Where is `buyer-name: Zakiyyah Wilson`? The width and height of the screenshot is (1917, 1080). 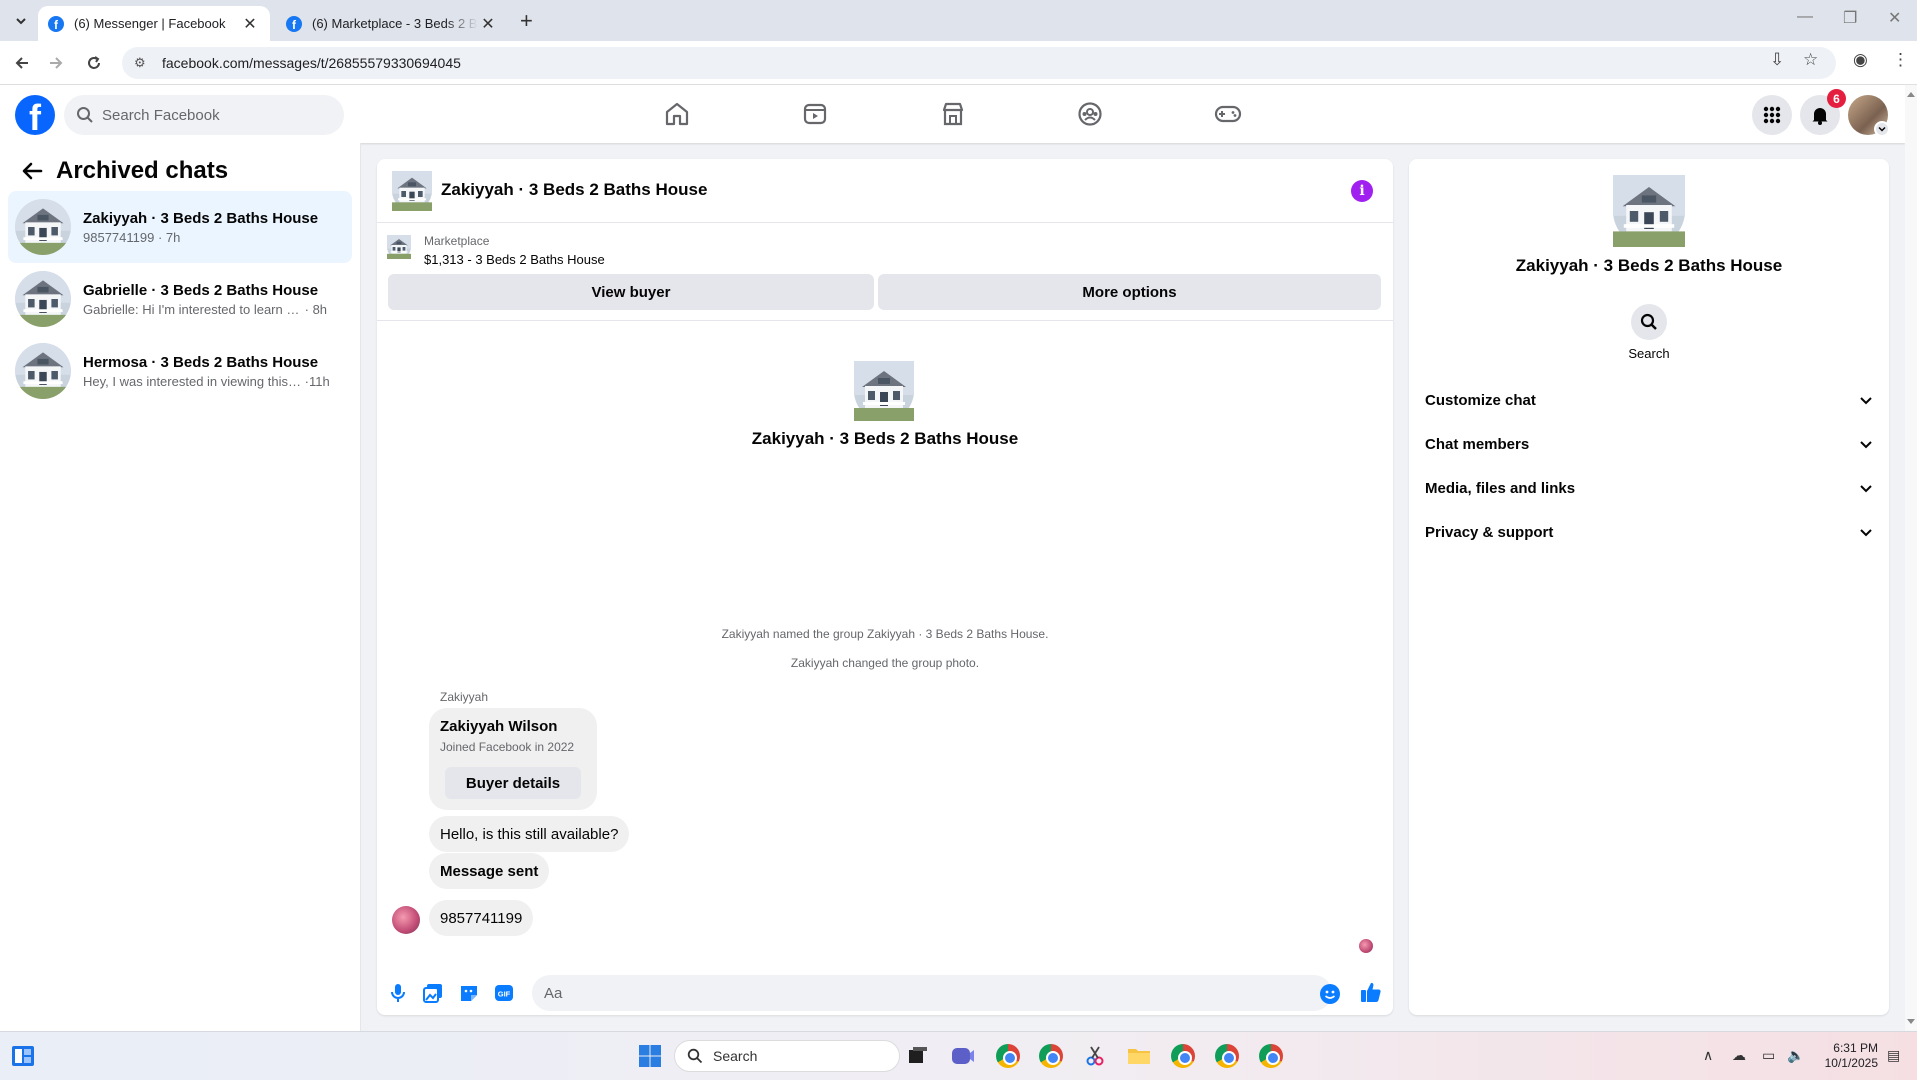 buyer-name: Zakiyyah Wilson is located at coordinates (499, 726).